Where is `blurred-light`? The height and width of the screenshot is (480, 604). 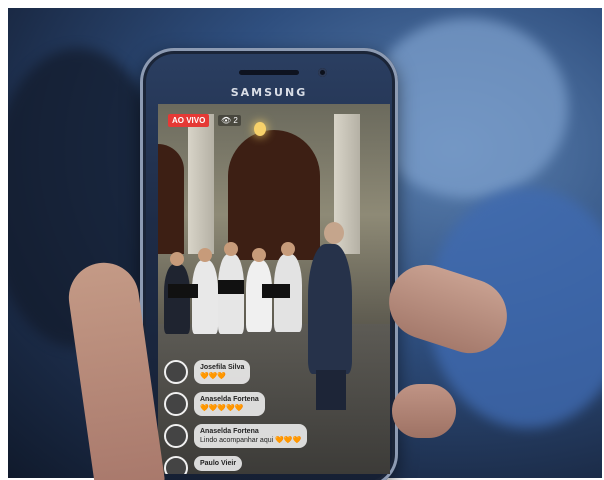 blurred-light is located at coordinates (468, 108).